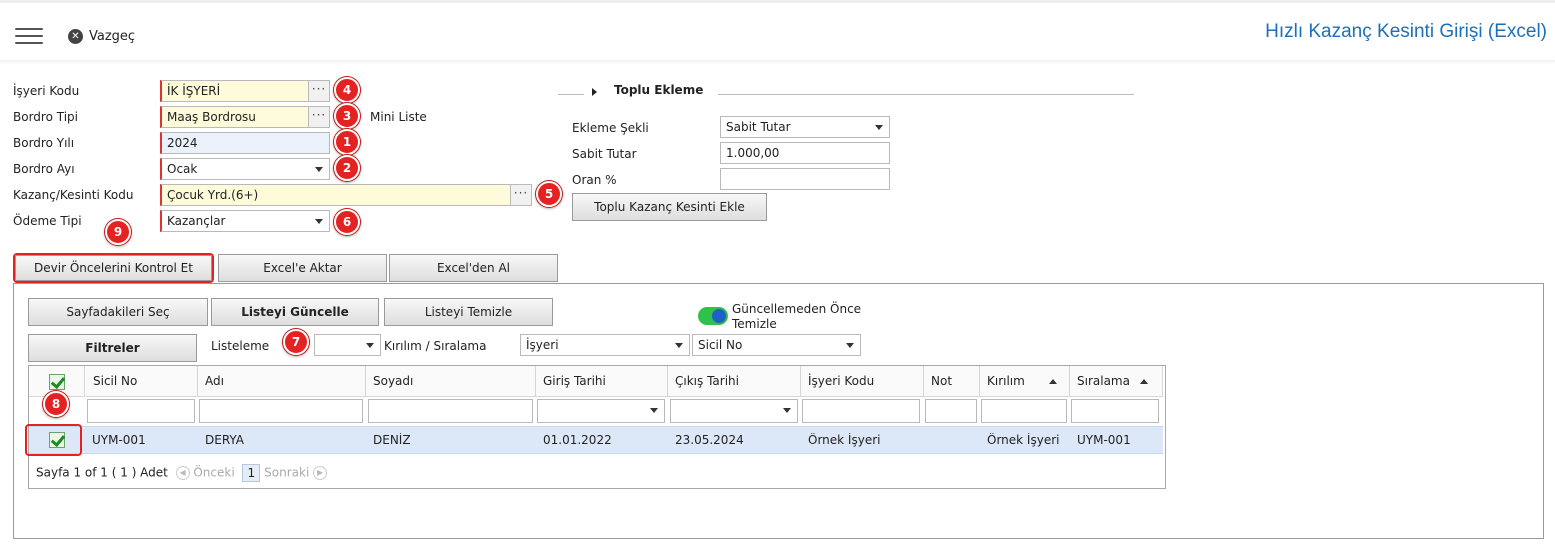 The height and width of the screenshot is (550, 1555). I want to click on step-badge-7: 7, so click(296, 342).